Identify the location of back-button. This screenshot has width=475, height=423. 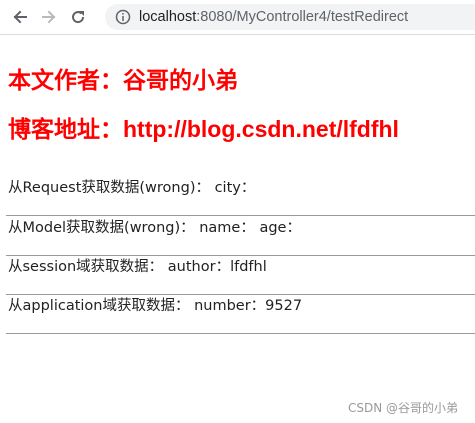
(20, 17).